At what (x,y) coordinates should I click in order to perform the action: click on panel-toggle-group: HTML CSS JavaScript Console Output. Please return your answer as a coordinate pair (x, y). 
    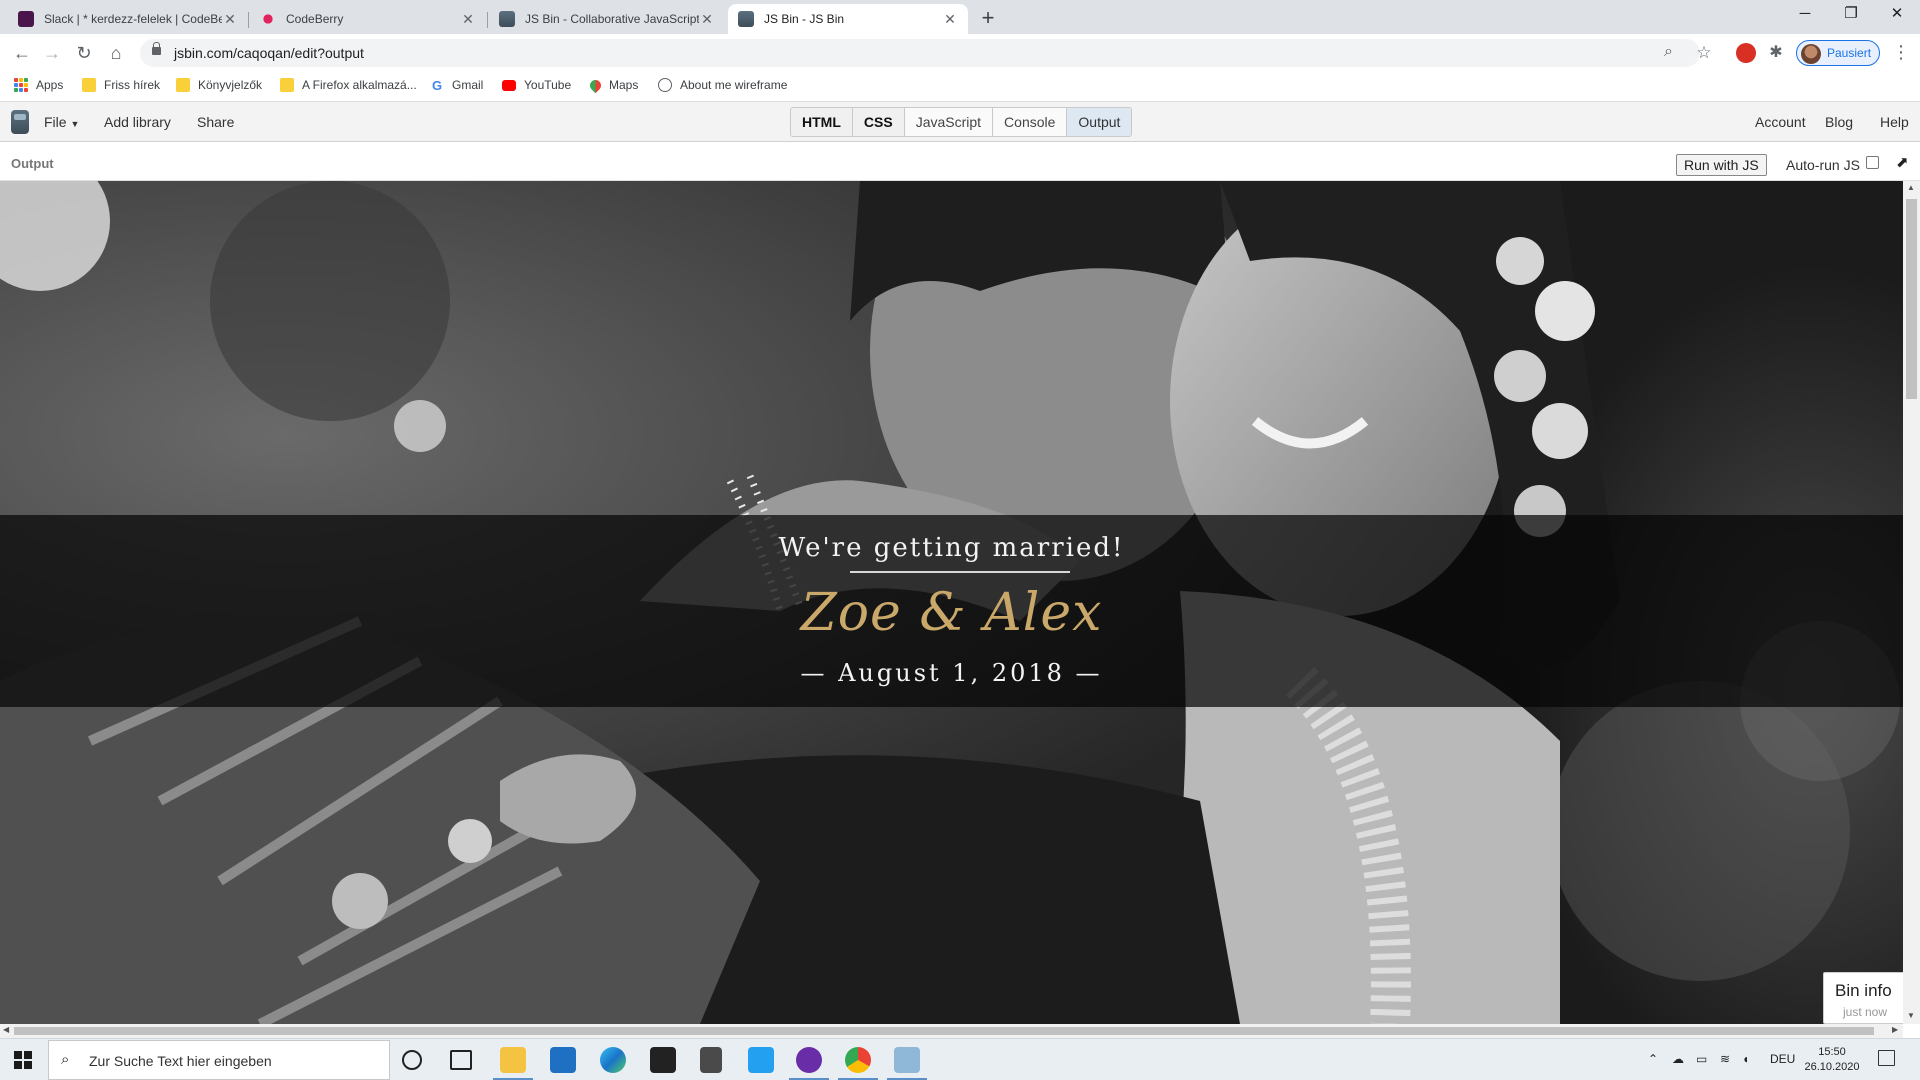
    Looking at the image, I should click on (961, 122).